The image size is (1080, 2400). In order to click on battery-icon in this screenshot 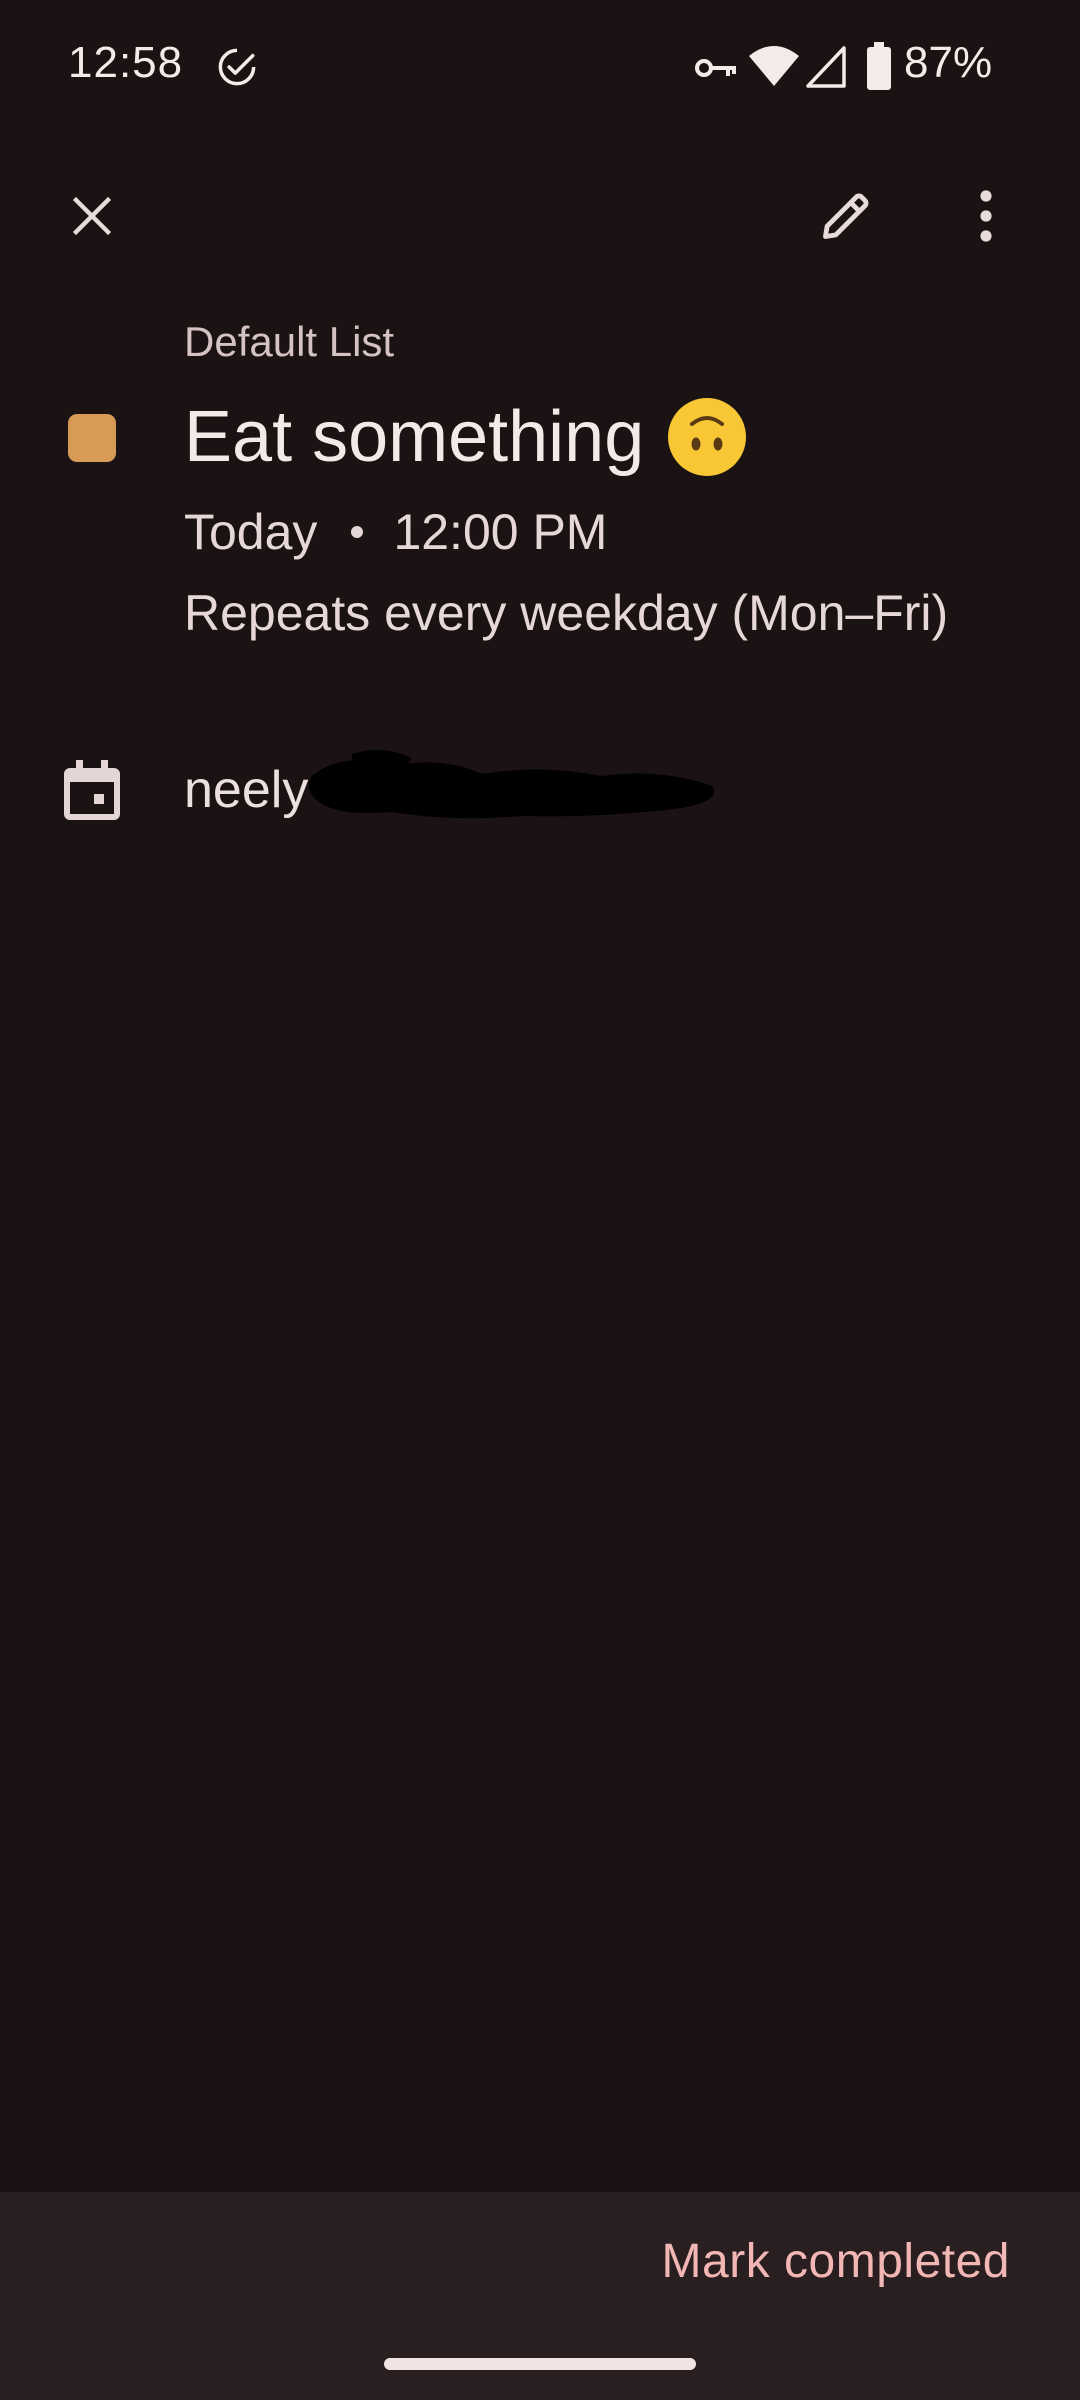, I will do `click(879, 66)`.